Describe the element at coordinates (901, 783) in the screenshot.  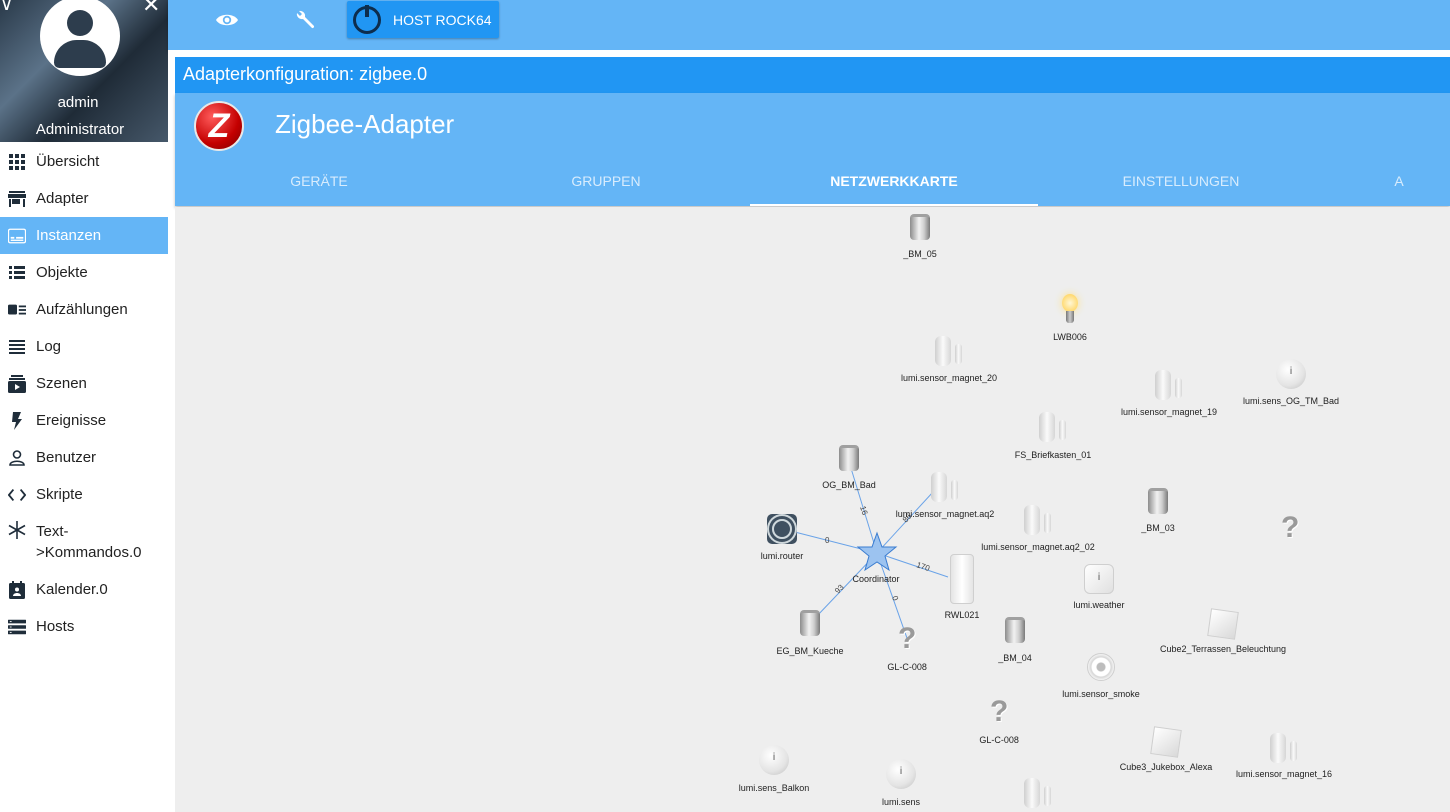
I see `map-node: lumi.sens` at that location.